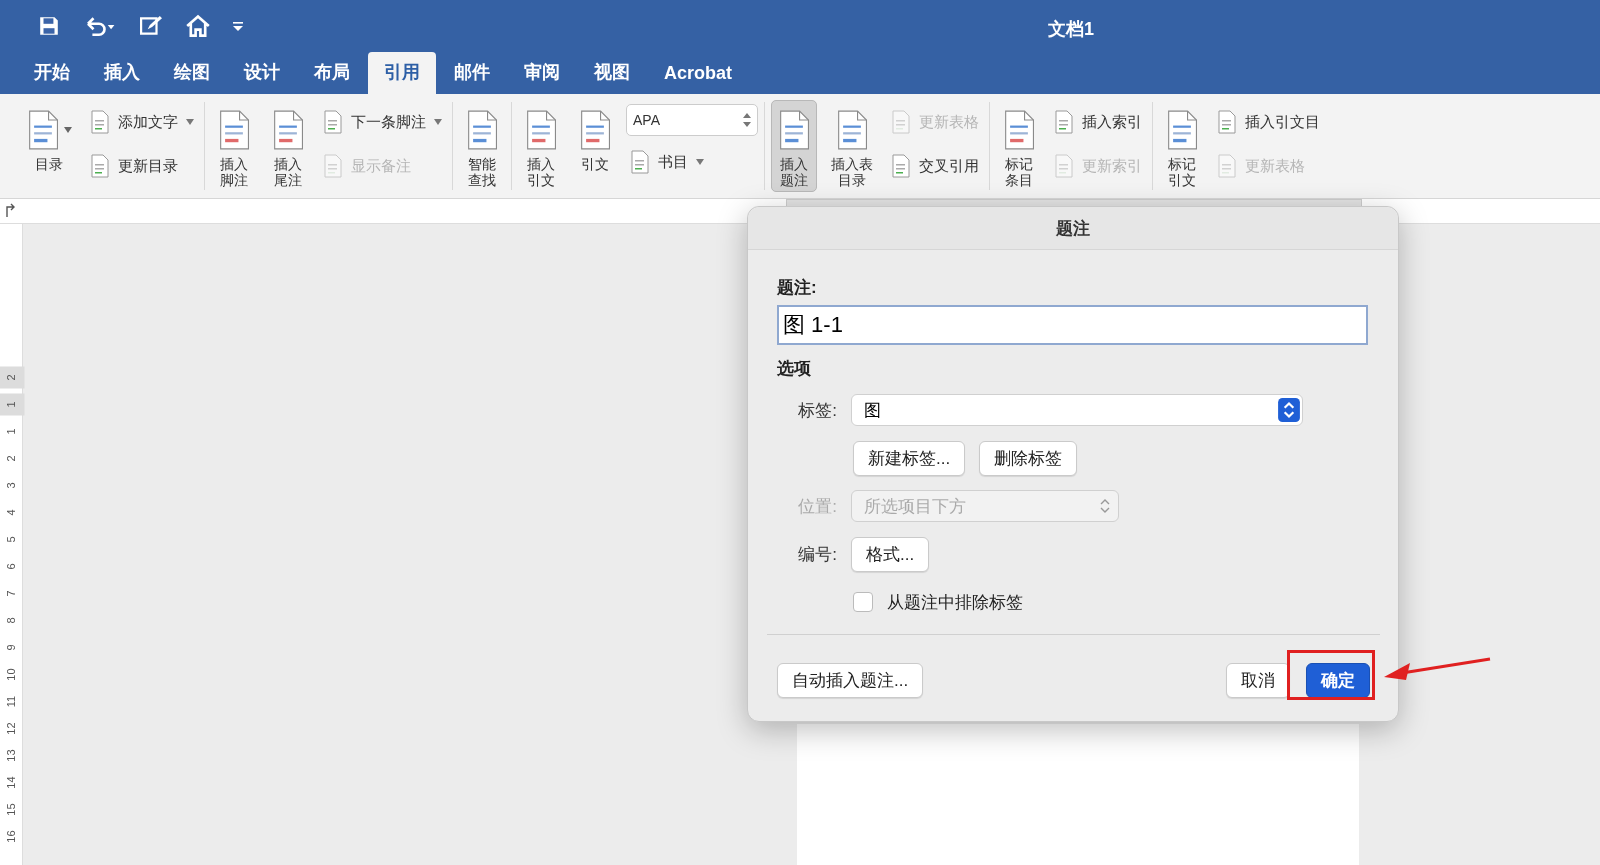  Describe the element at coordinates (692, 120) in the screenshot. I see `style-dropdown: APA` at that location.